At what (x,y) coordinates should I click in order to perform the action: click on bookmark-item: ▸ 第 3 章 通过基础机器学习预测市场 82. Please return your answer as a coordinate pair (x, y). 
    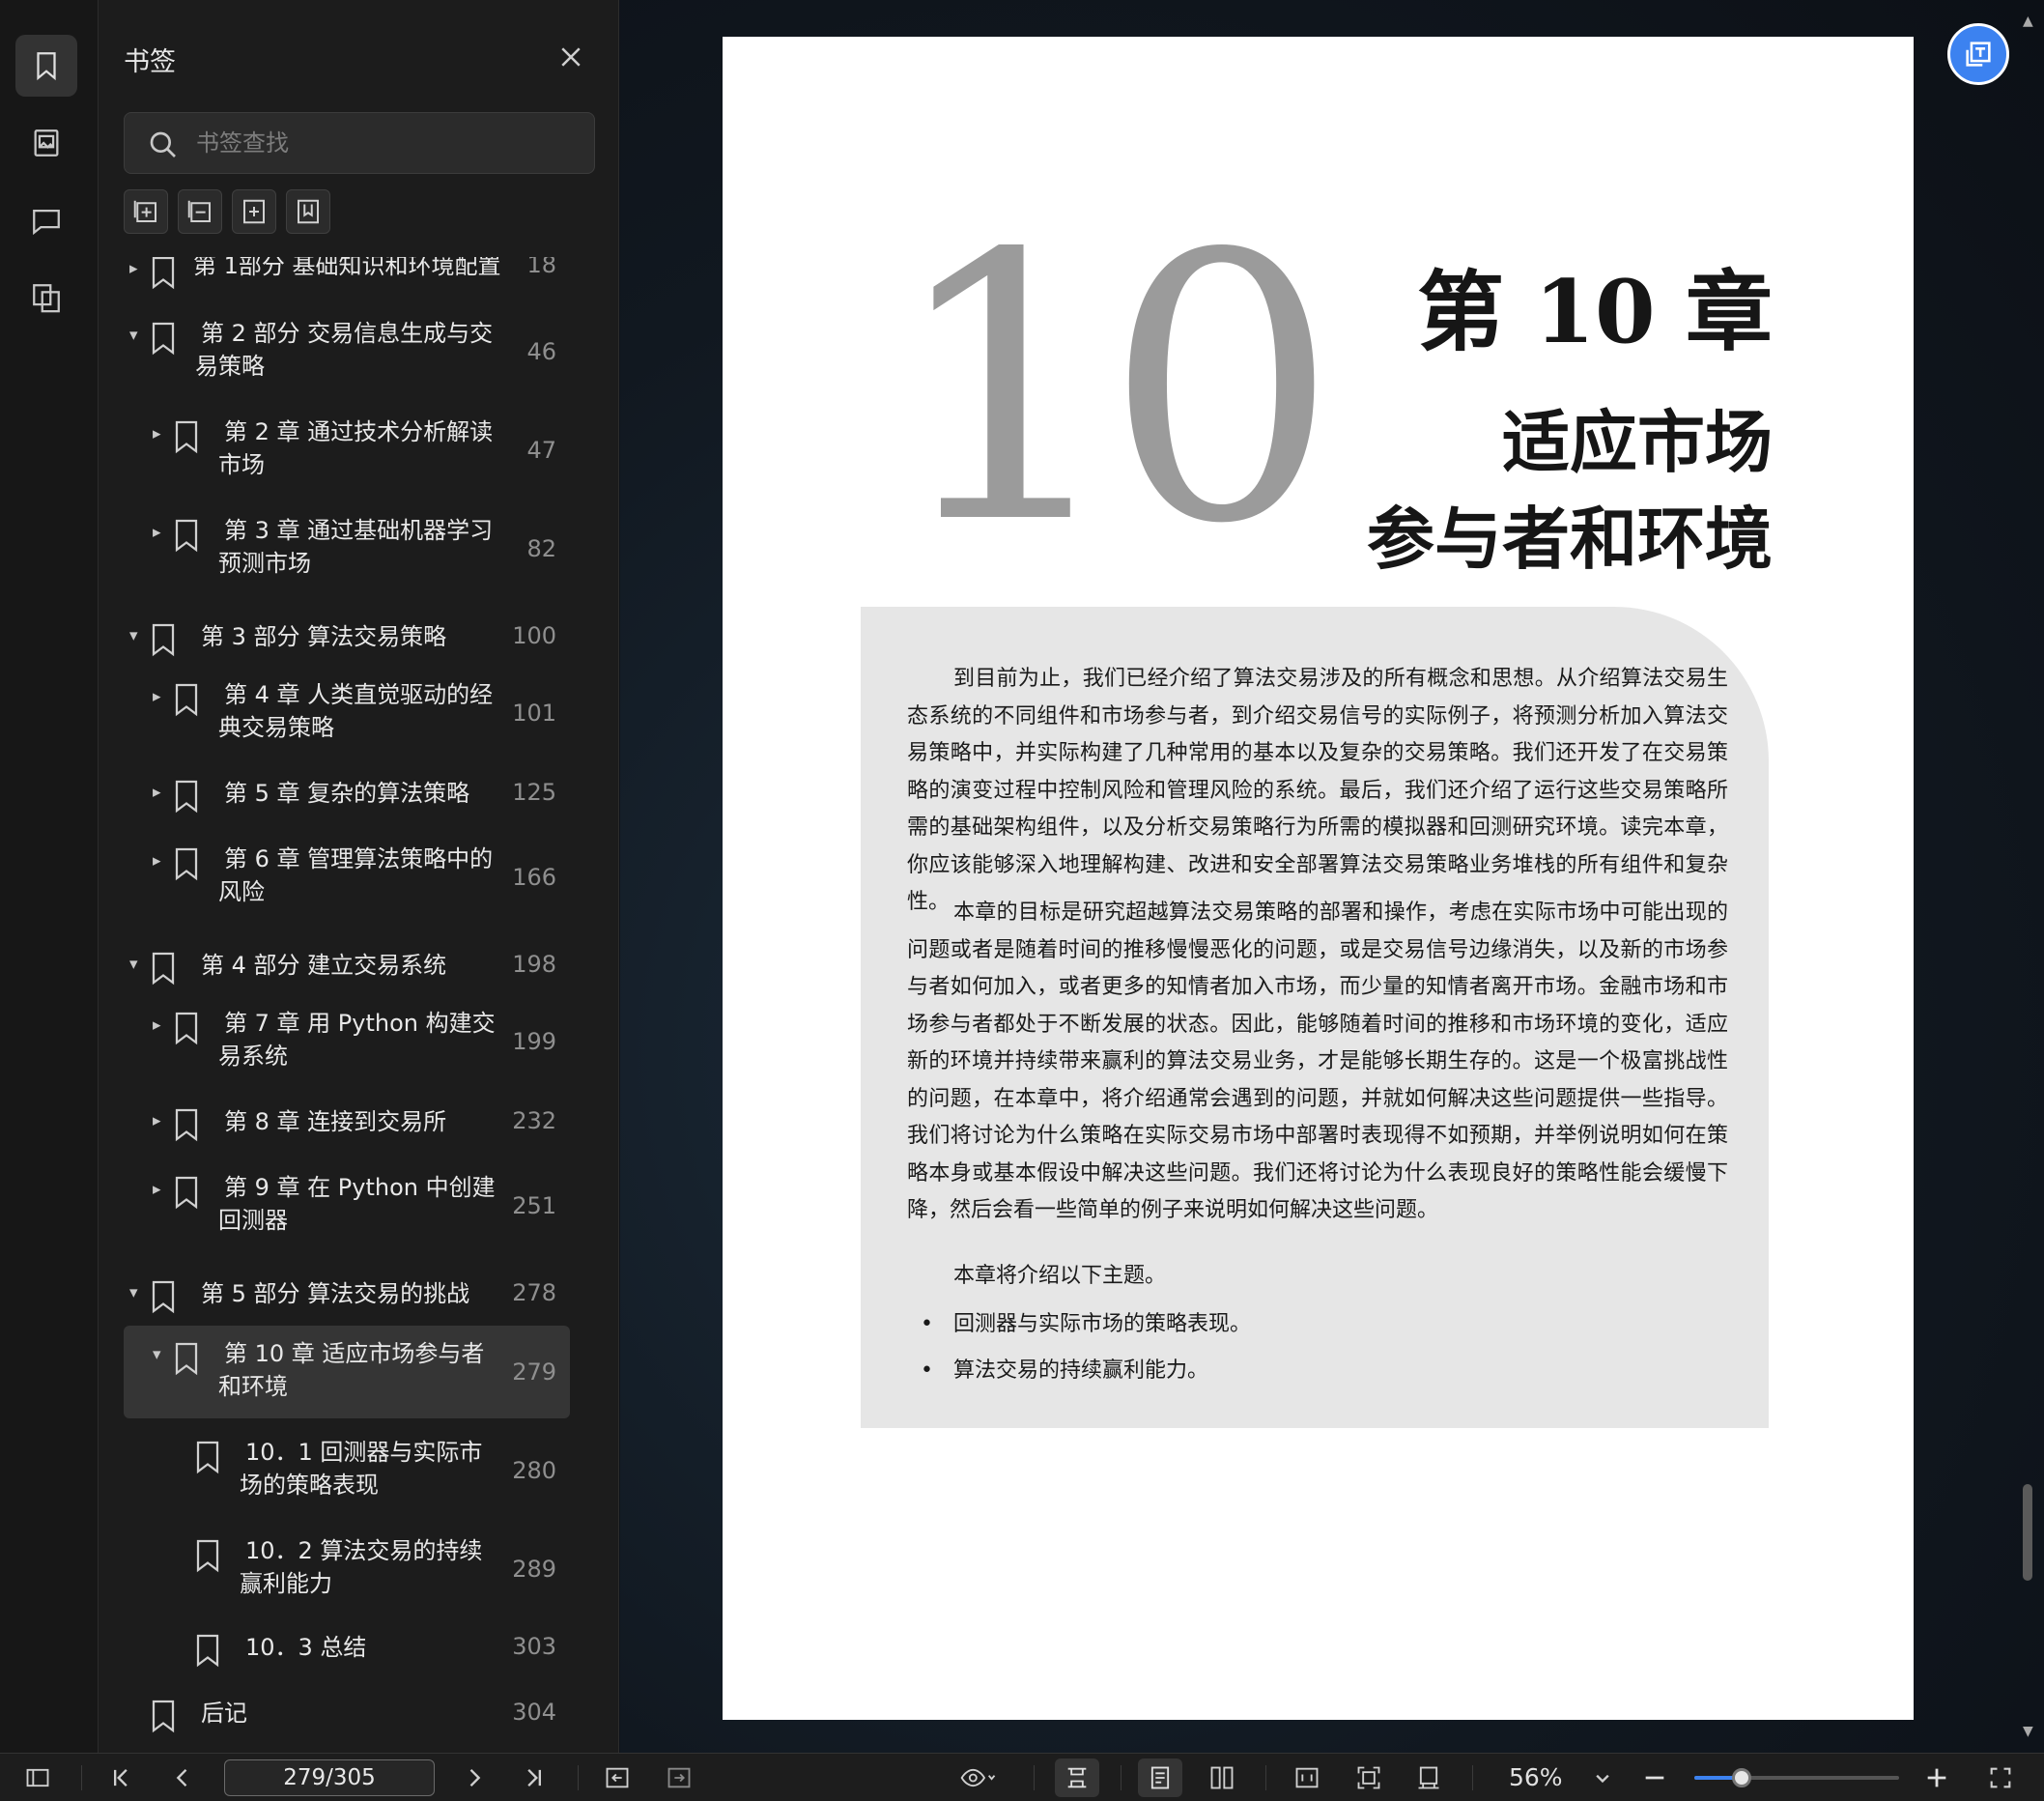
    Looking at the image, I should click on (347, 548).